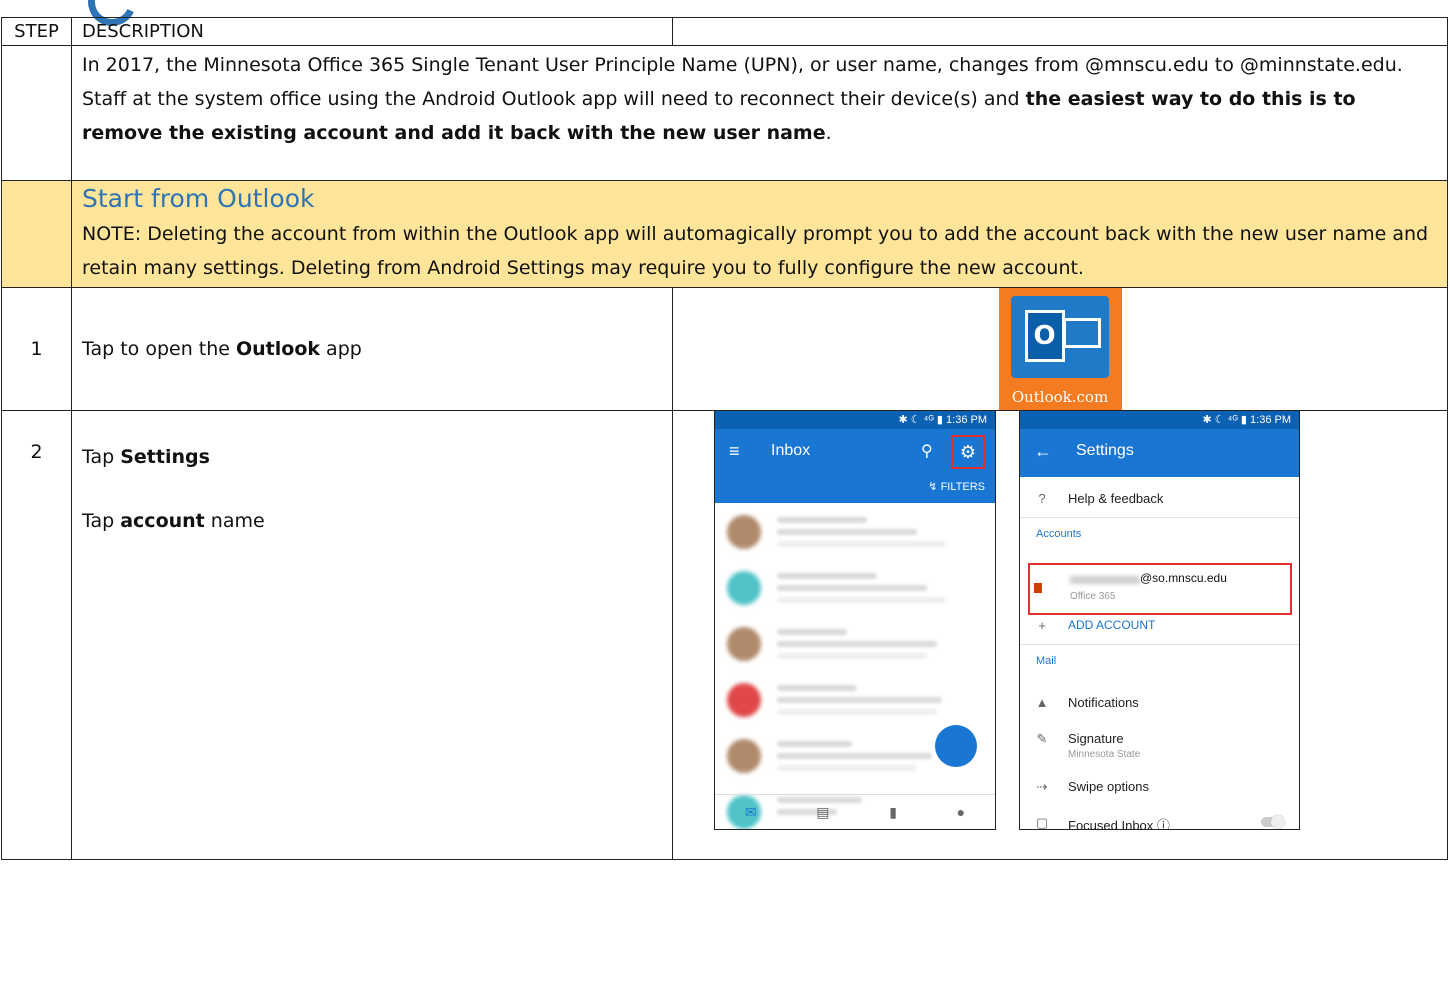  What do you see at coordinates (1042, 738) in the screenshot?
I see `pen-icon: ✎` at bounding box center [1042, 738].